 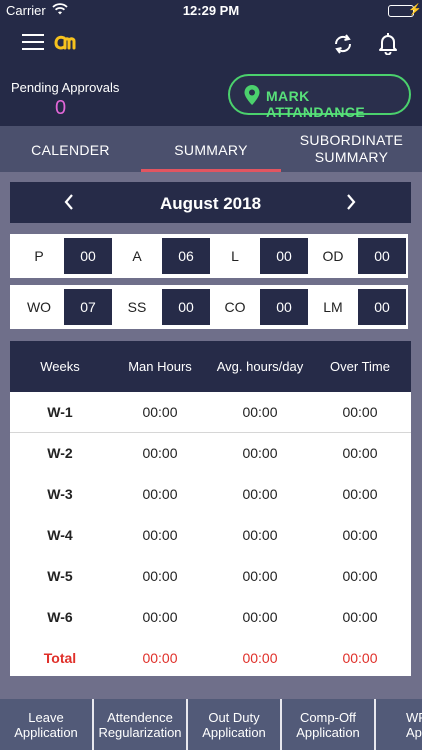 What do you see at coordinates (210, 366) in the screenshot?
I see `table-header: Weeks Man Hours Avg. hours/day Over Time` at bounding box center [210, 366].